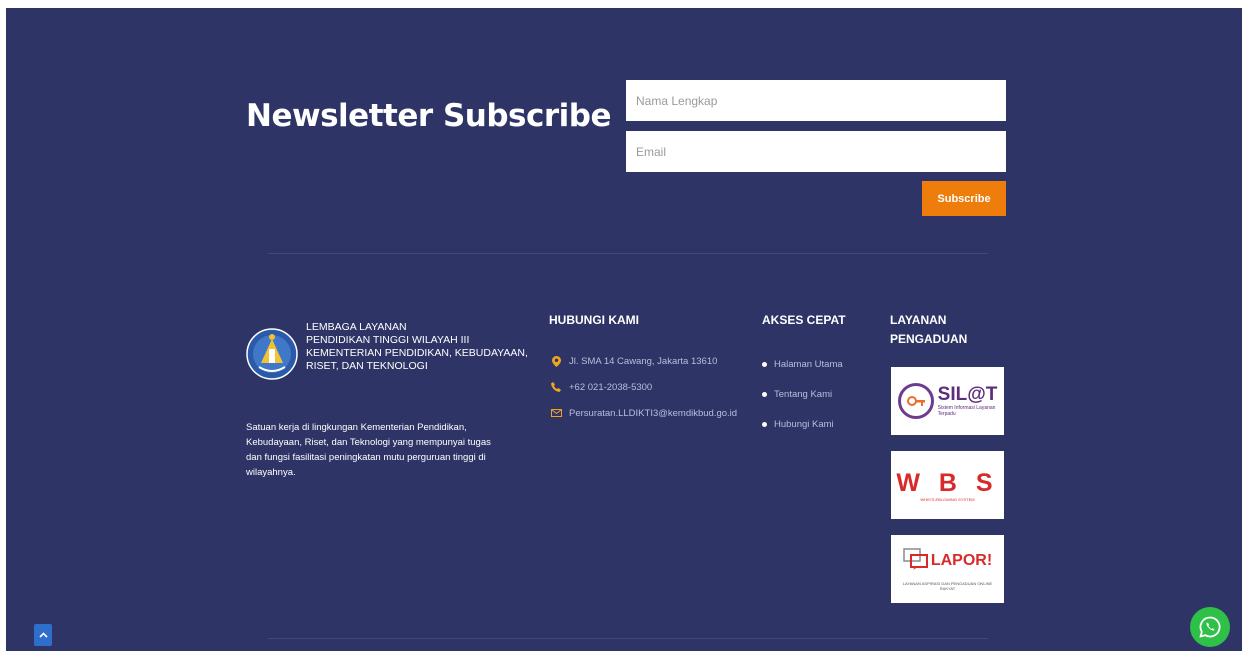 The height and width of the screenshot is (651, 1244). I want to click on org-name-line: KEMENTERIAN PENDIDIKAN, KEBUDAYAAN,, so click(417, 353).